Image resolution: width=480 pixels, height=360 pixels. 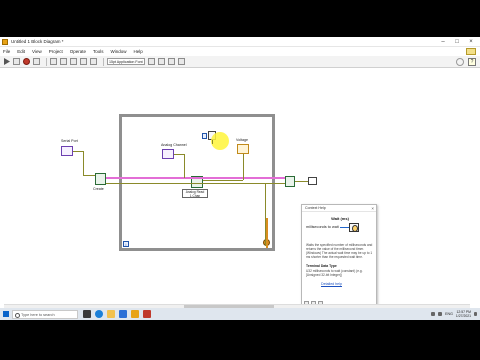 I want to click on window-title: Untitled 1 Block Diagram *, so click(x=37, y=41).